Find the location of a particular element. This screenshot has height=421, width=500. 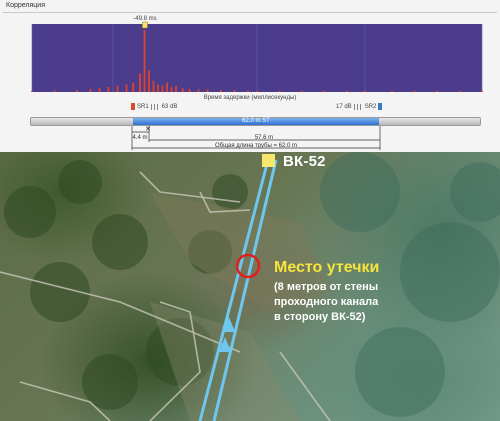

position-marker-icon: ✕ is located at coordinates (148, 129).